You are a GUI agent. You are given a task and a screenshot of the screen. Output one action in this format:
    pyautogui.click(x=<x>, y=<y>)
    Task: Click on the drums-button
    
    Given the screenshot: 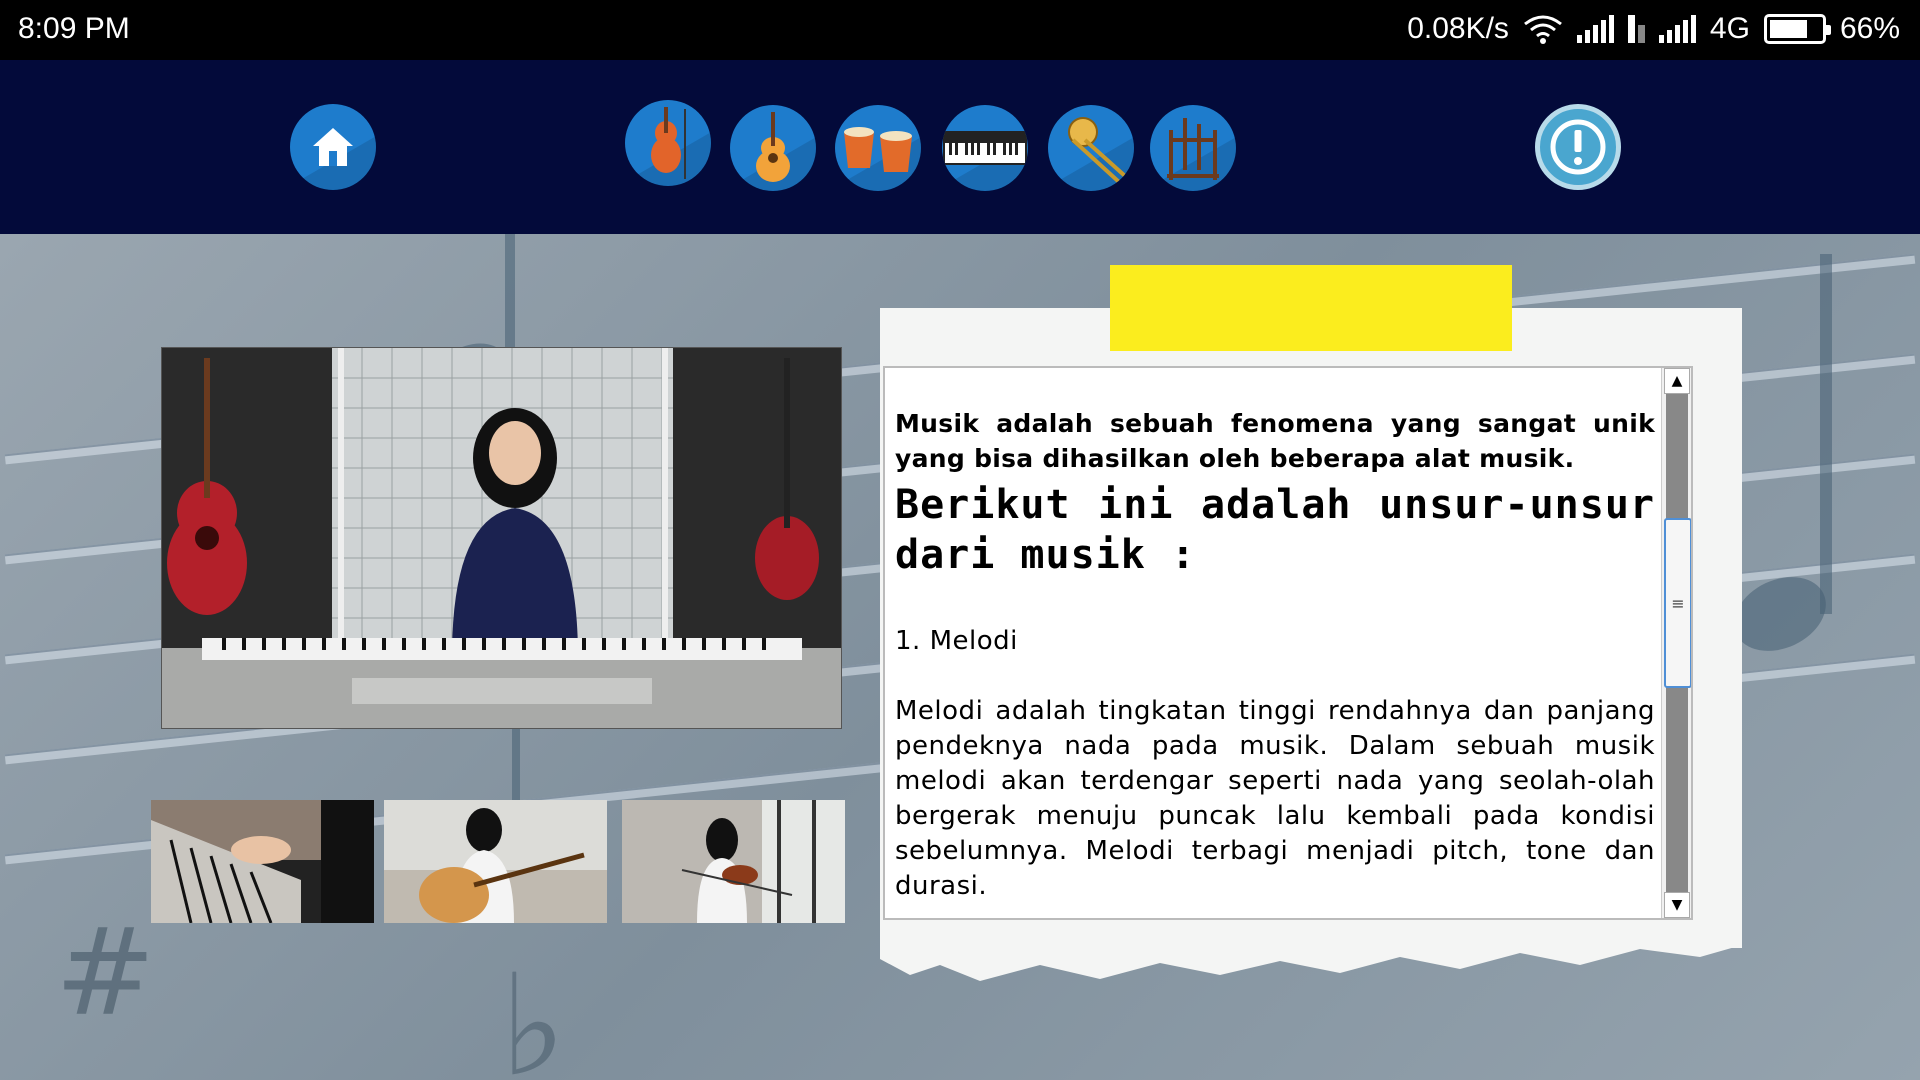 What is the action you would take?
    pyautogui.click(x=878, y=148)
    